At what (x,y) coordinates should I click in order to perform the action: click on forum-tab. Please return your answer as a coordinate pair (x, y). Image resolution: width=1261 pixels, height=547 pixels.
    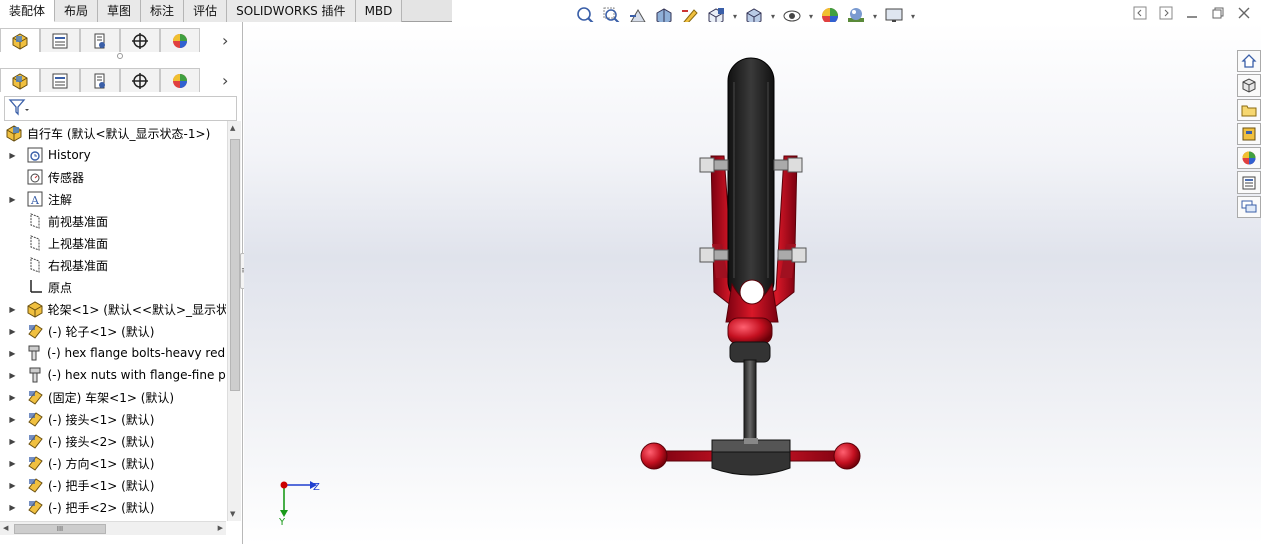
    Looking at the image, I should click on (1249, 206).